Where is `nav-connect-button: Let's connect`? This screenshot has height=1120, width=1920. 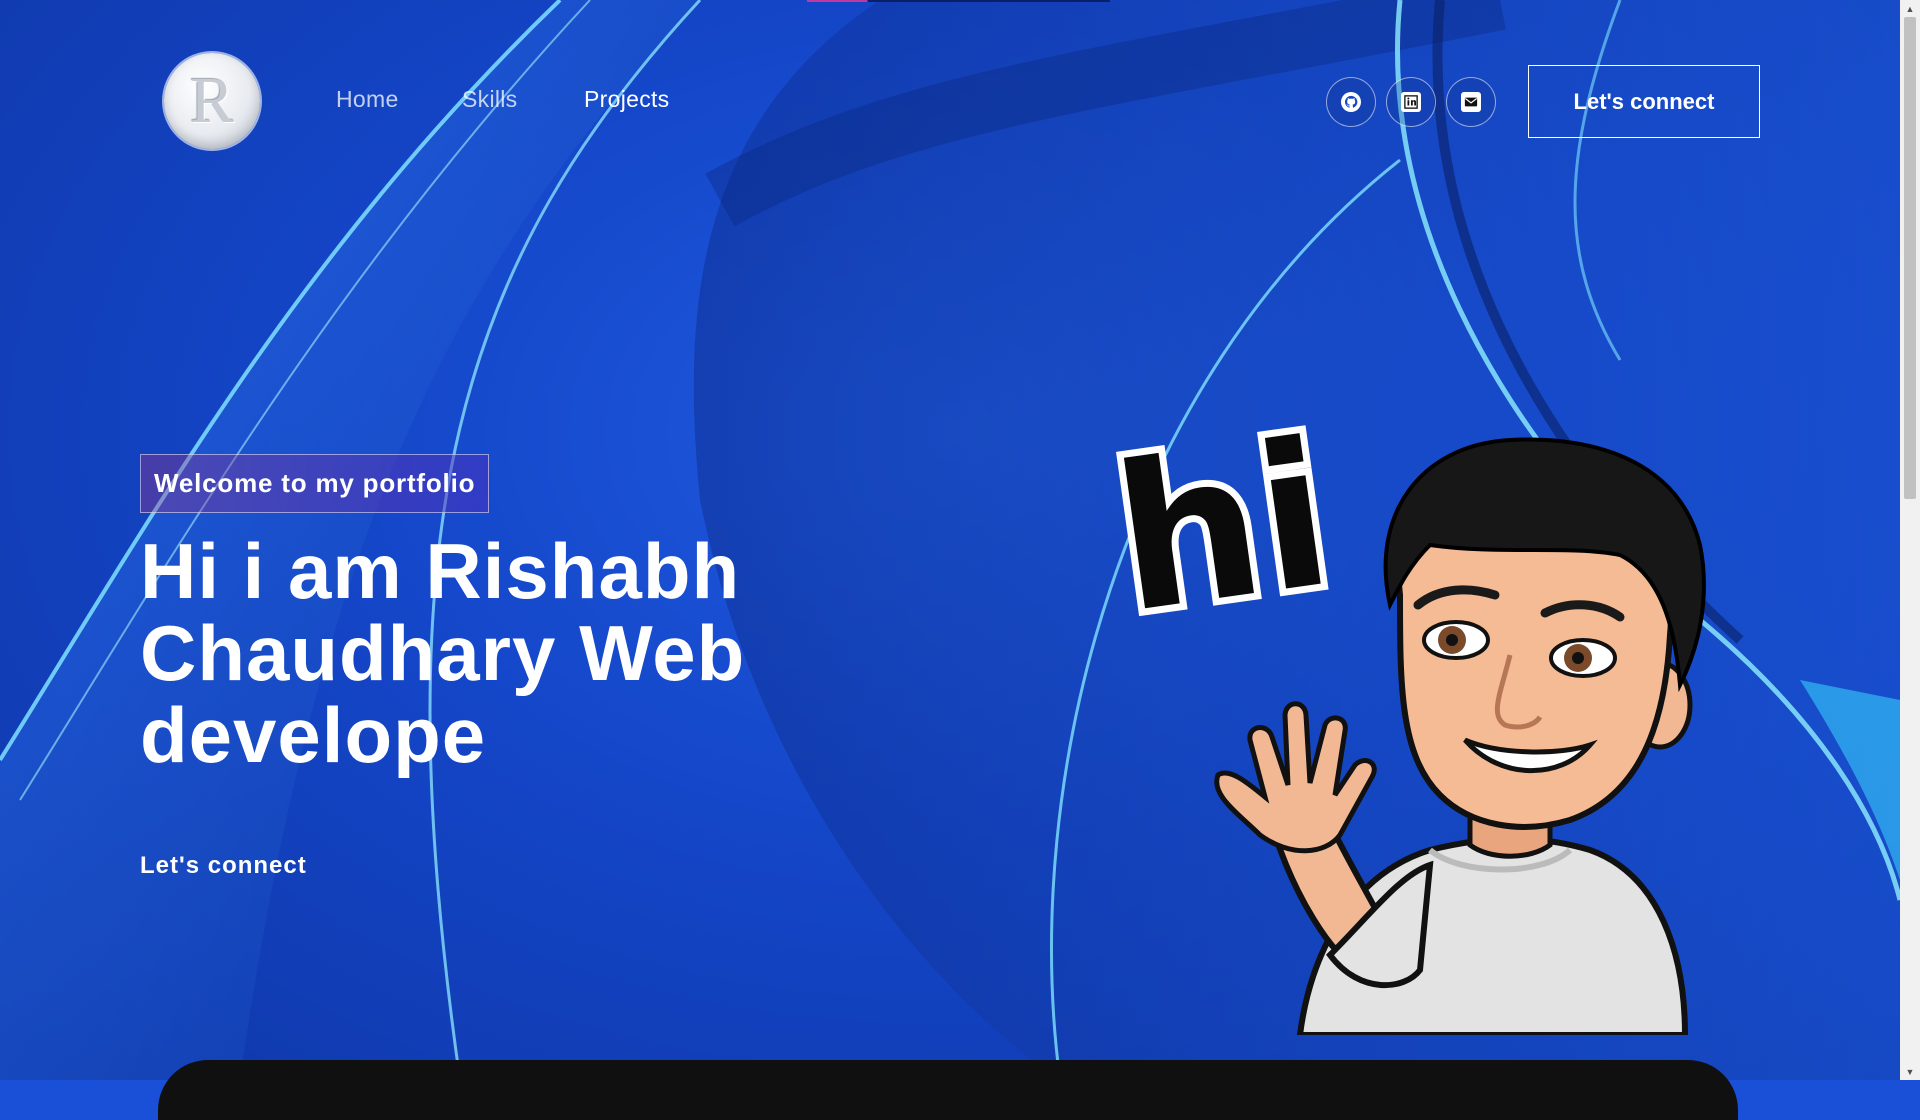
nav-connect-button: Let's connect is located at coordinates (1644, 101).